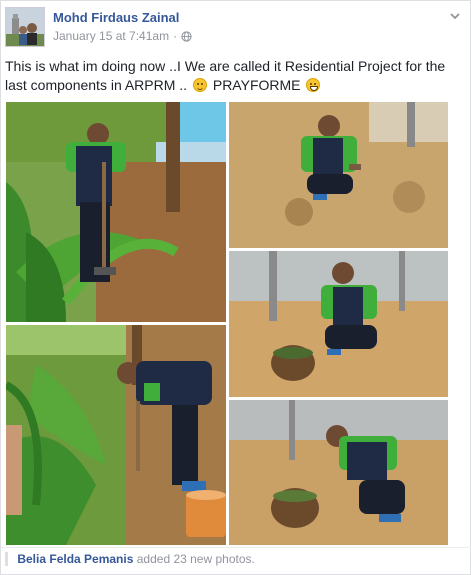 The image size is (471, 575). Describe the element at coordinates (25, 27) in the screenshot. I see `avatar` at that location.